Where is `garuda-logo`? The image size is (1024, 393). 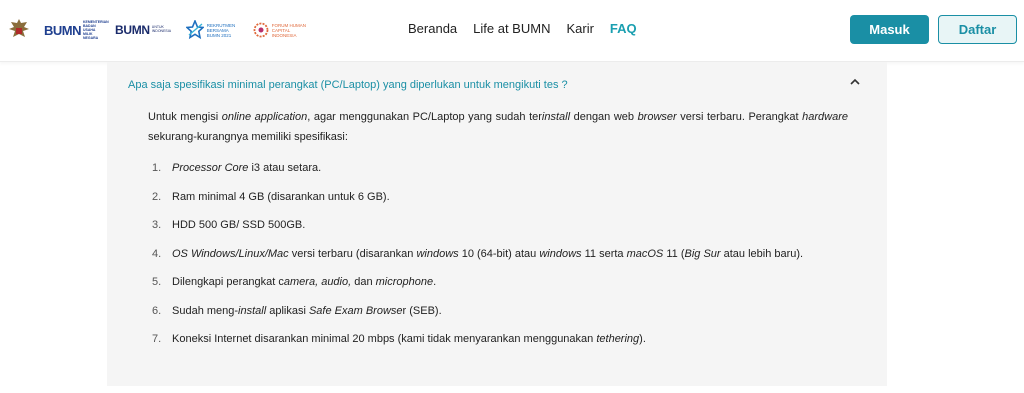
garuda-logo is located at coordinates (19, 30).